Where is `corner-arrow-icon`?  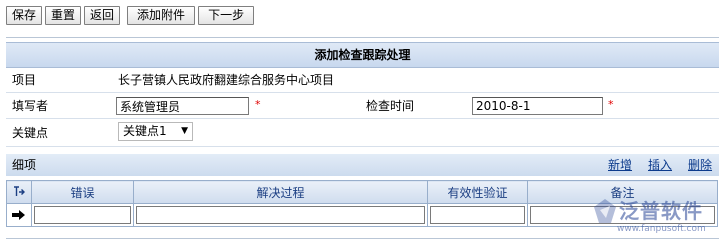
corner-arrow-icon is located at coordinates (19, 191).